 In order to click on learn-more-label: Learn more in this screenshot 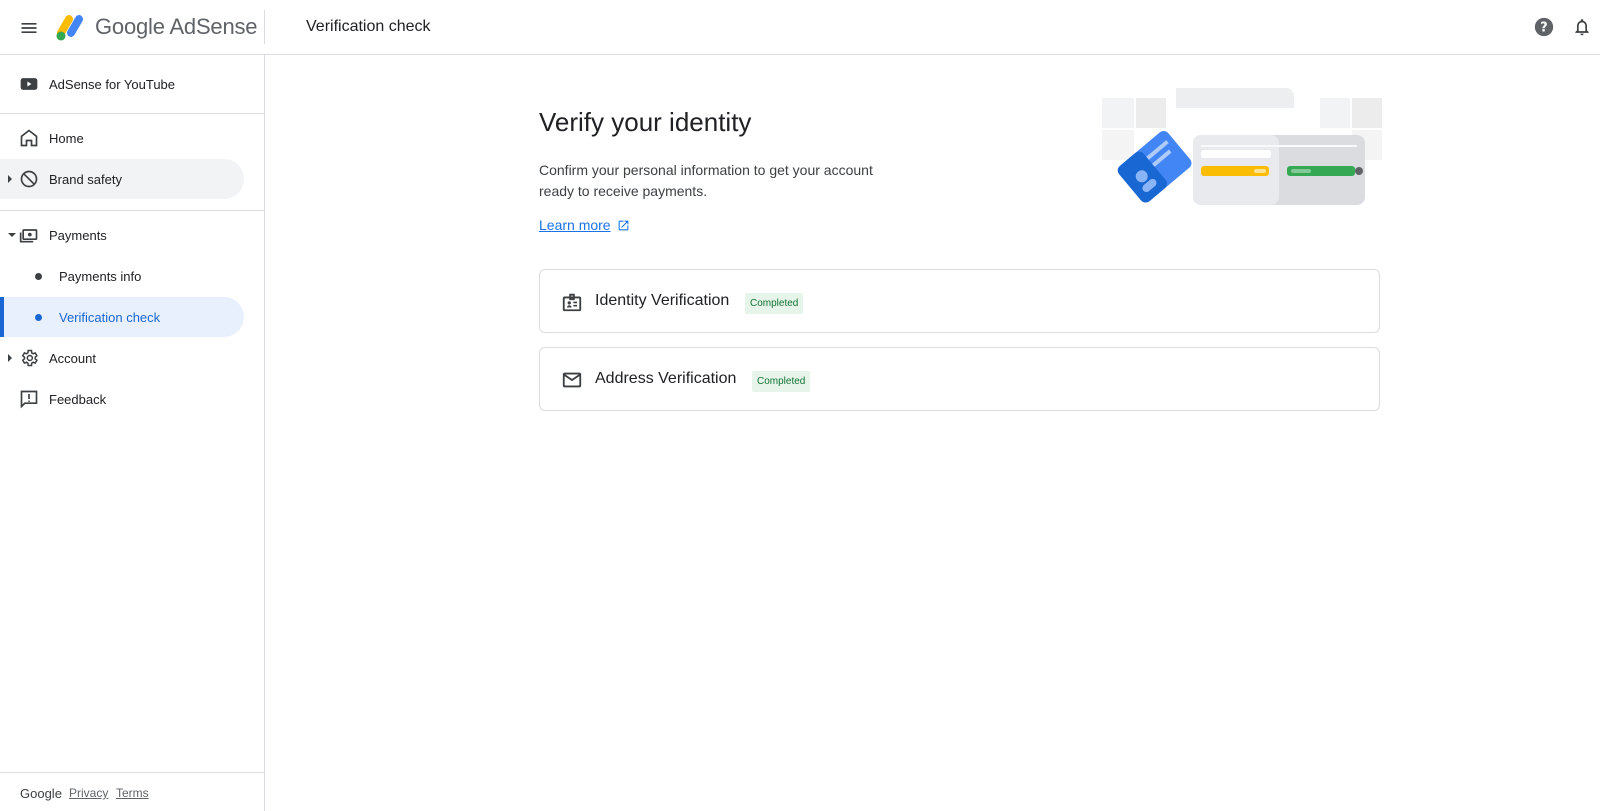, I will do `click(575, 225)`.